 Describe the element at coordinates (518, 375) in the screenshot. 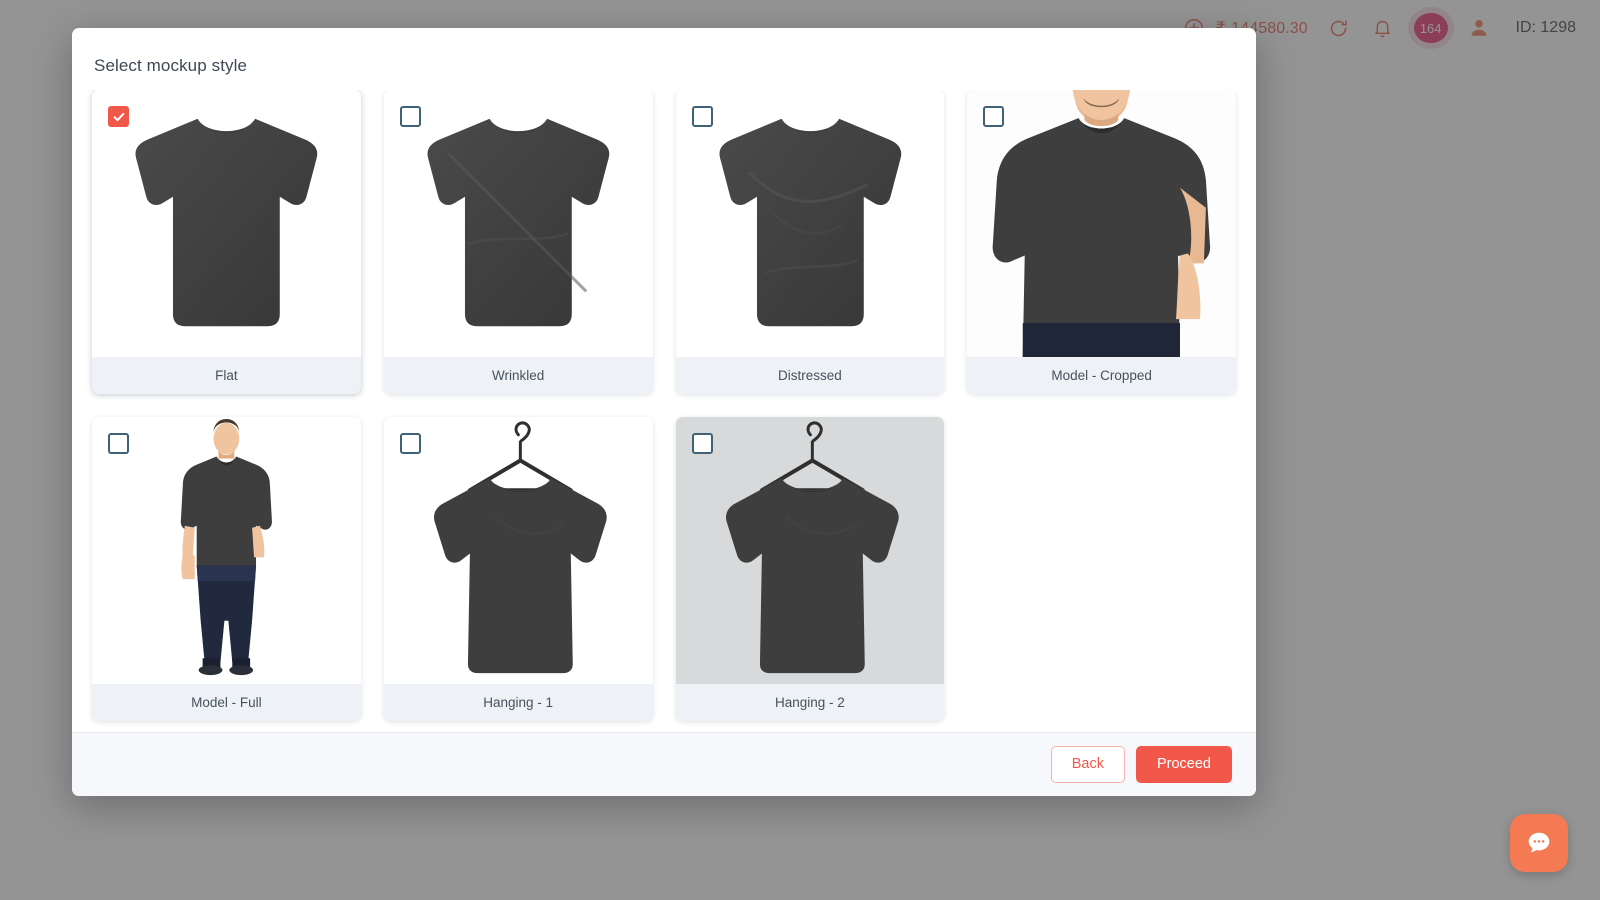

I see `mockup-card-label: Wrinkled` at that location.